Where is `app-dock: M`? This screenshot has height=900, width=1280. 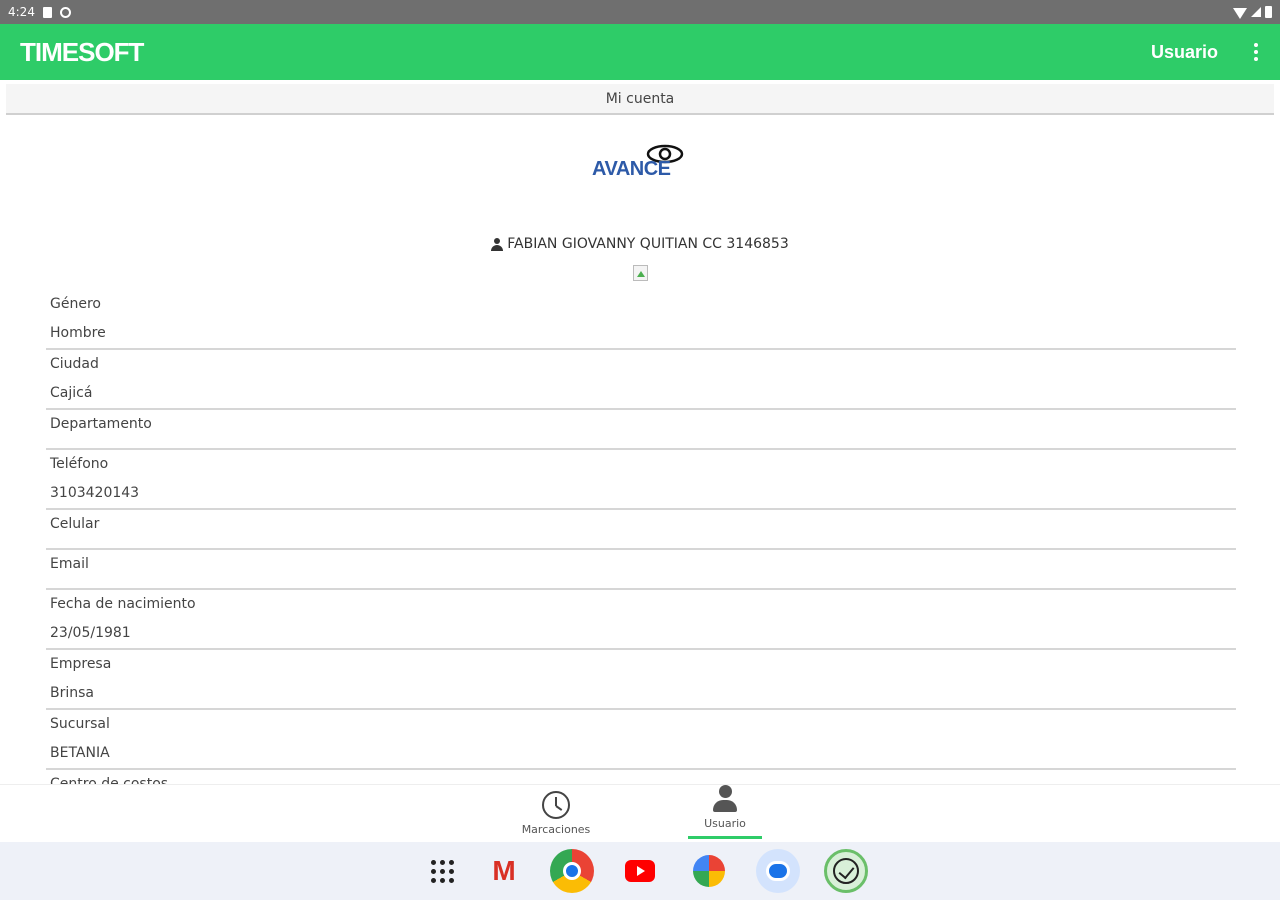
app-dock: M is located at coordinates (640, 871).